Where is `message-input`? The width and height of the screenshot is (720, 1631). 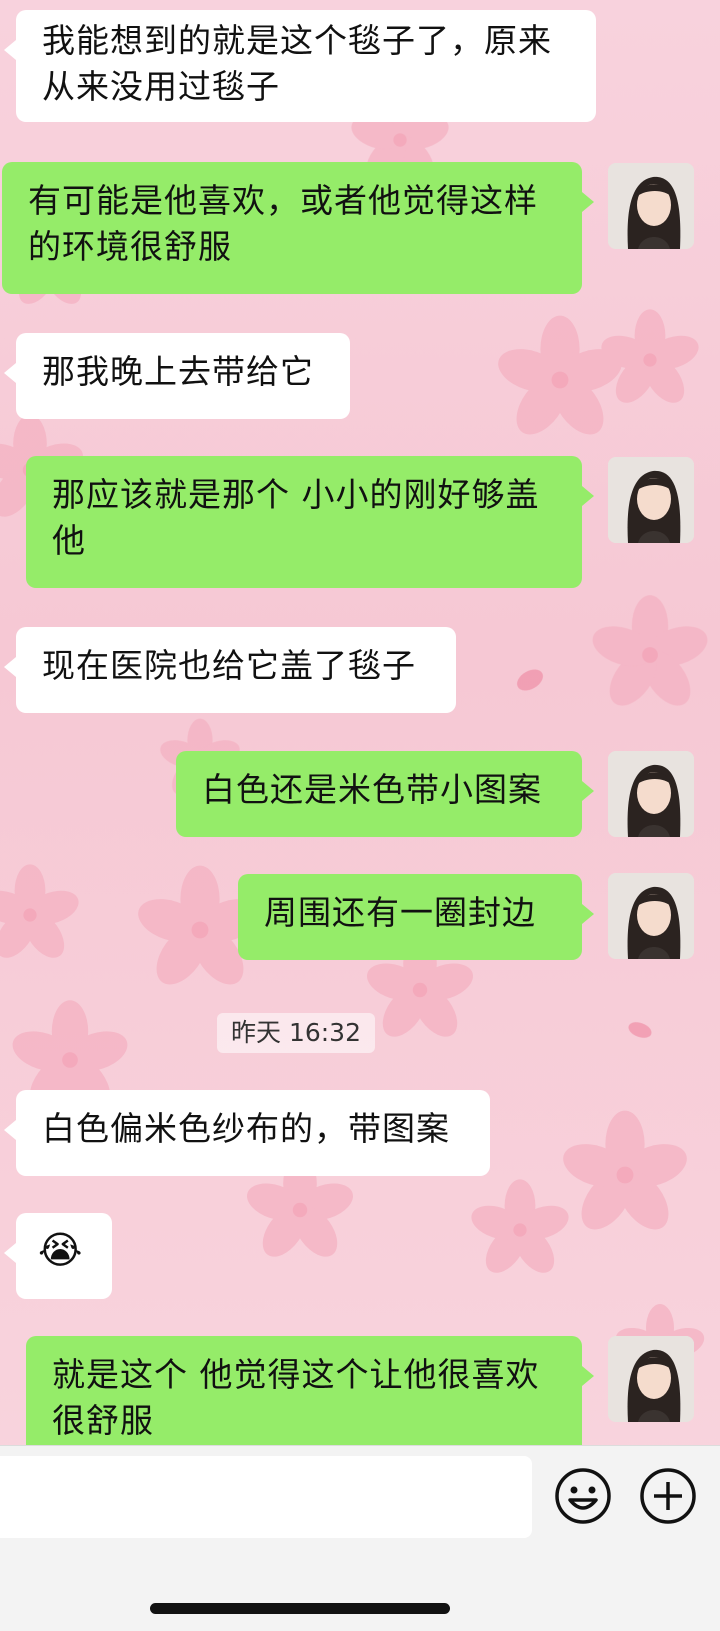 message-input is located at coordinates (266, 1497).